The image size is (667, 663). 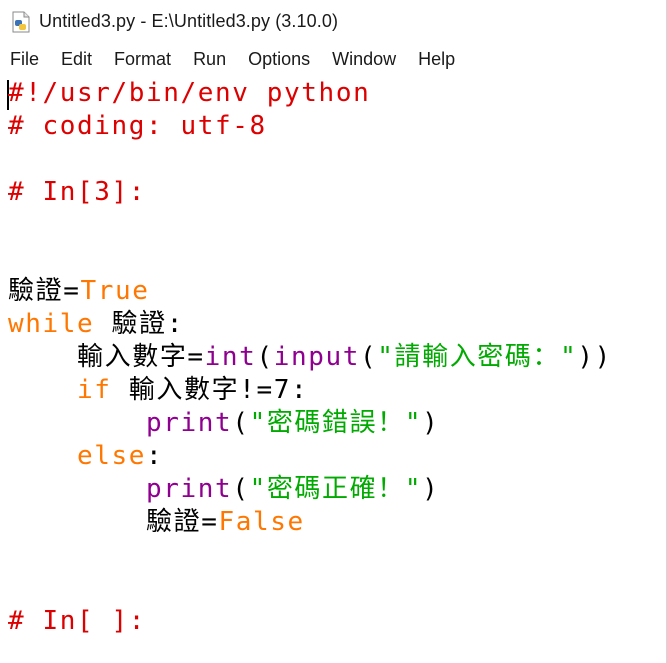 What do you see at coordinates (230, 357) in the screenshot?
I see `builtin: int` at bounding box center [230, 357].